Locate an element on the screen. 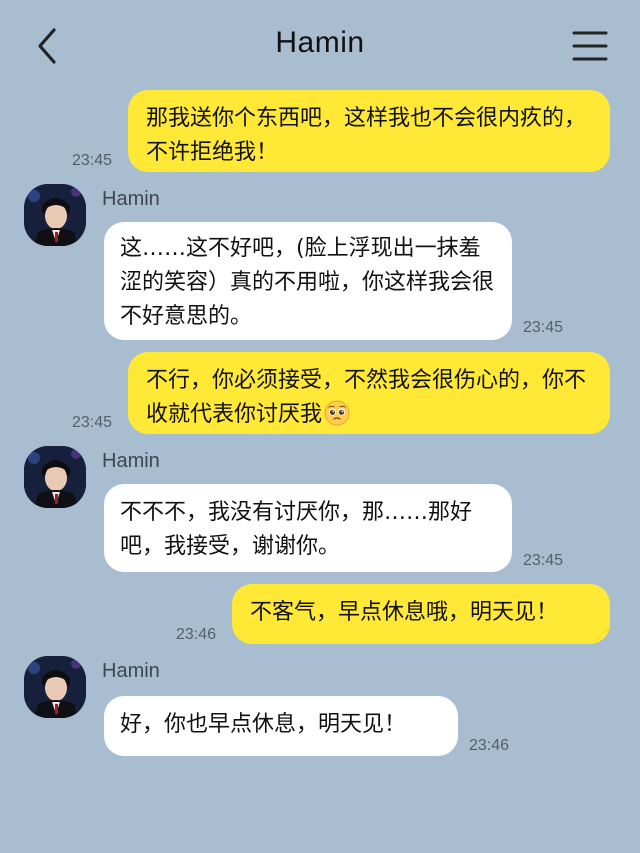  message-text: 不行，你必须接受，不然我会很伤心的，你不收就代表你讨厌我 is located at coordinates (366, 397).